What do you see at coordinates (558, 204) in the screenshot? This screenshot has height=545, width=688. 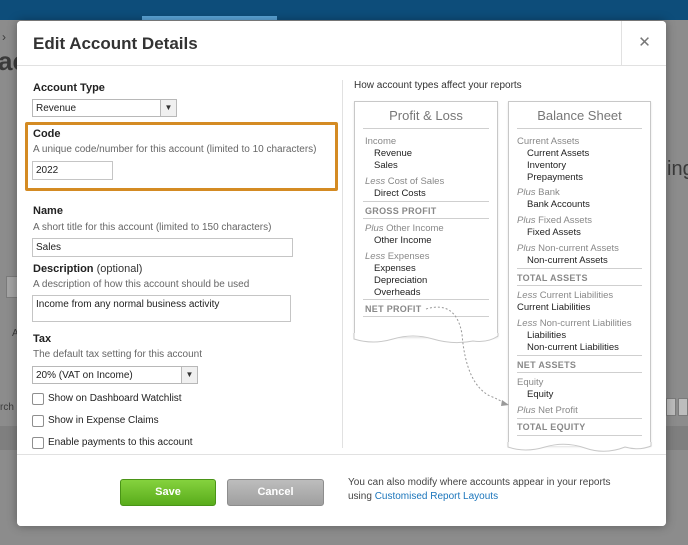 I see `bs-bank-accounts: Bank Accounts` at bounding box center [558, 204].